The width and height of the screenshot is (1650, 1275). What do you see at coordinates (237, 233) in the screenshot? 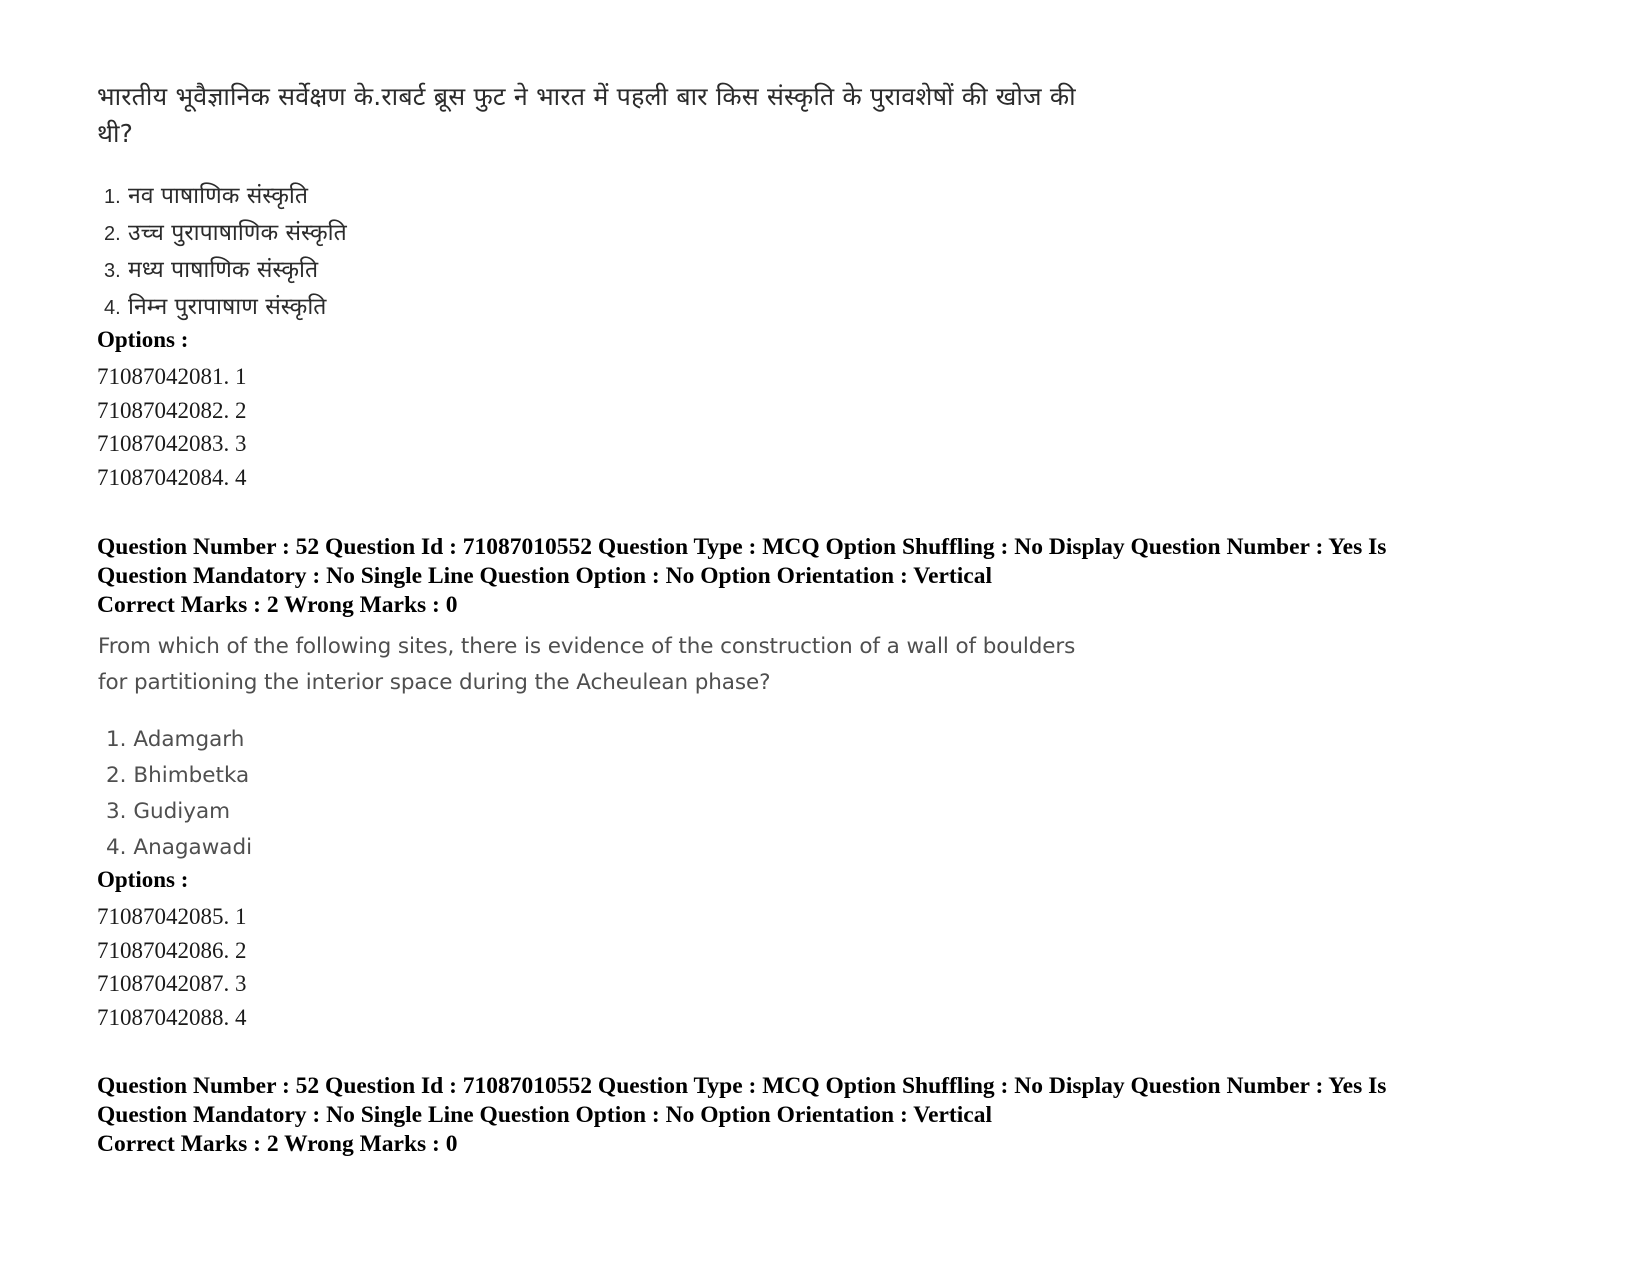
I see `option-label: उच्च पुरापाषाणिक संस्कृति` at bounding box center [237, 233].